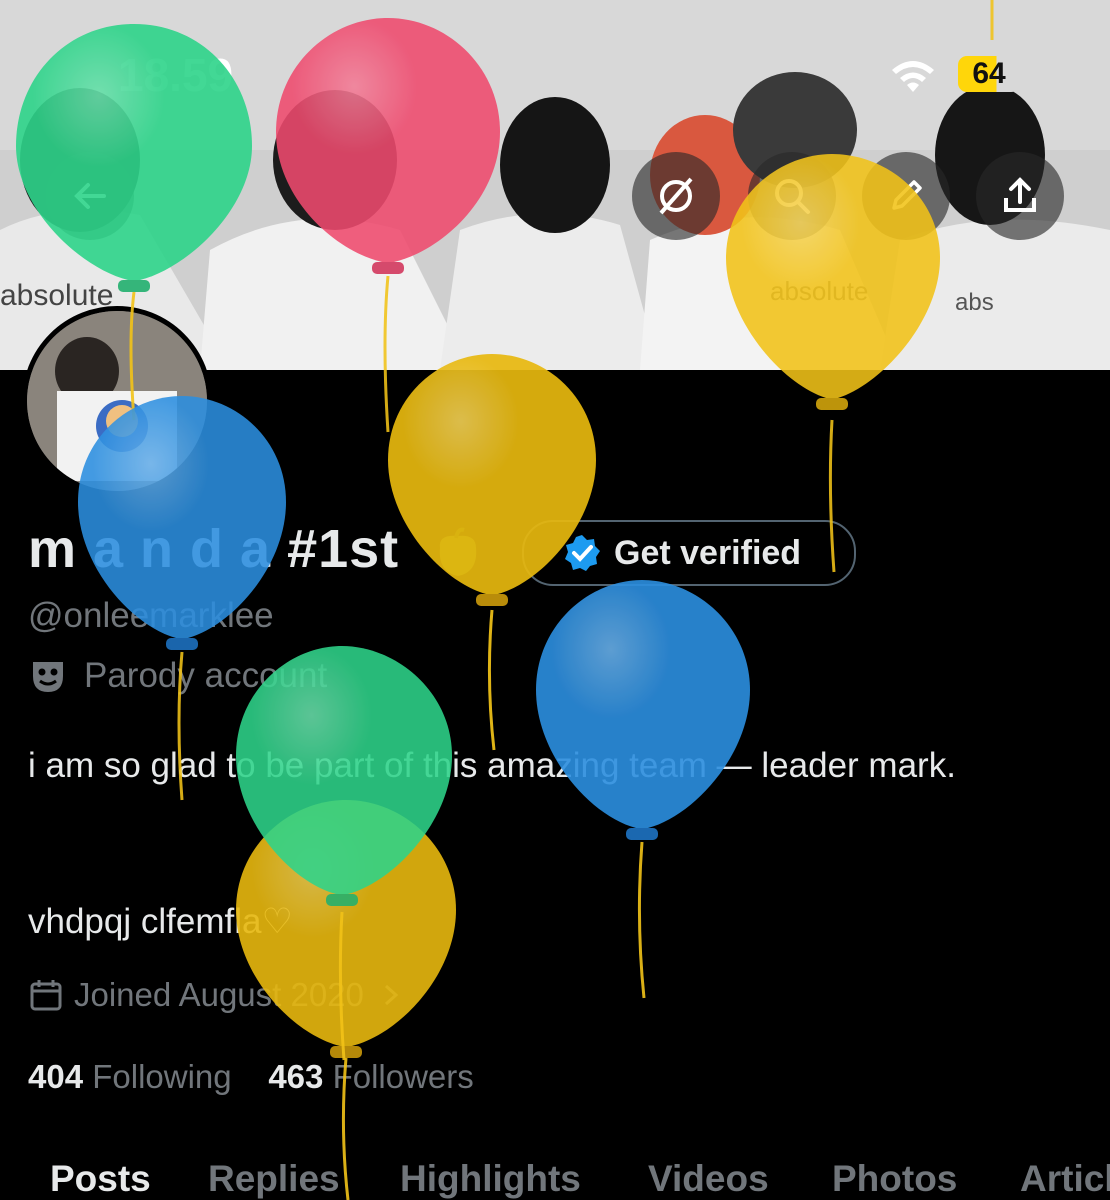  I want to click on avatar, so click(117, 401).